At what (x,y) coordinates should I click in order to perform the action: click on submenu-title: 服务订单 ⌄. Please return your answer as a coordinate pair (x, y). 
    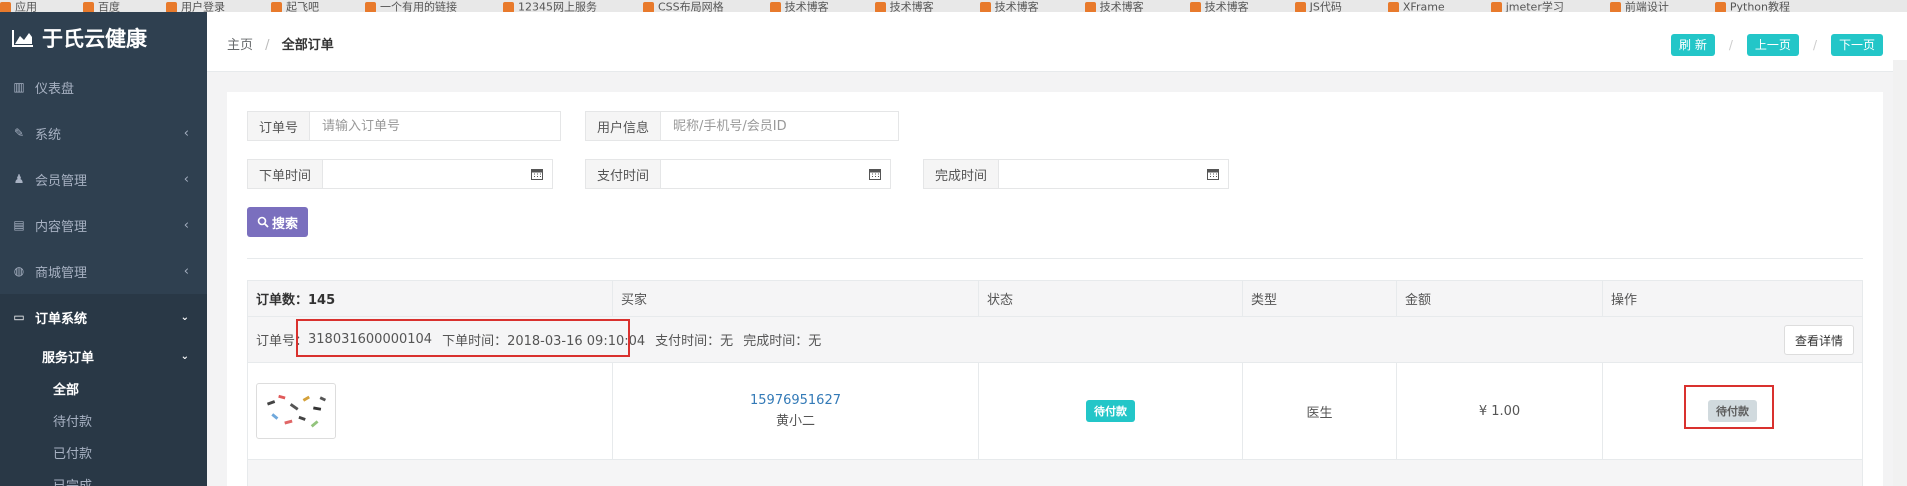
    Looking at the image, I should click on (103, 356).